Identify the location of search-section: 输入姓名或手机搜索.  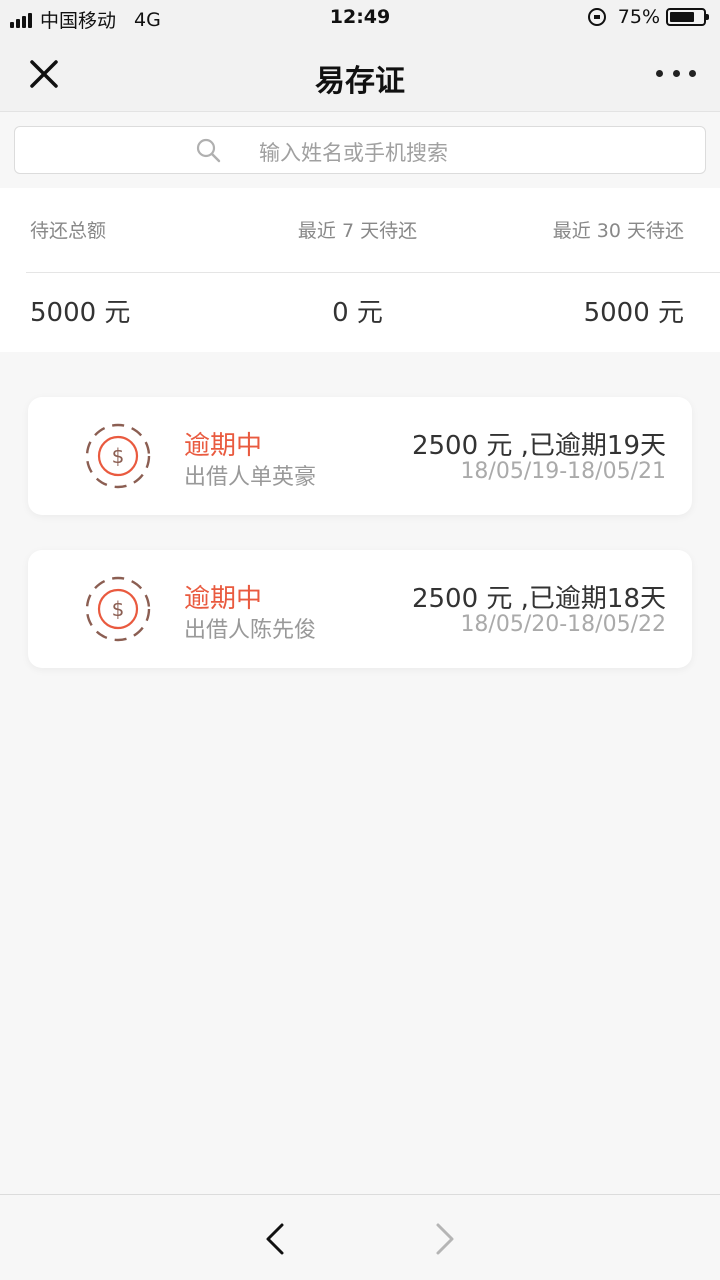
(360, 150).